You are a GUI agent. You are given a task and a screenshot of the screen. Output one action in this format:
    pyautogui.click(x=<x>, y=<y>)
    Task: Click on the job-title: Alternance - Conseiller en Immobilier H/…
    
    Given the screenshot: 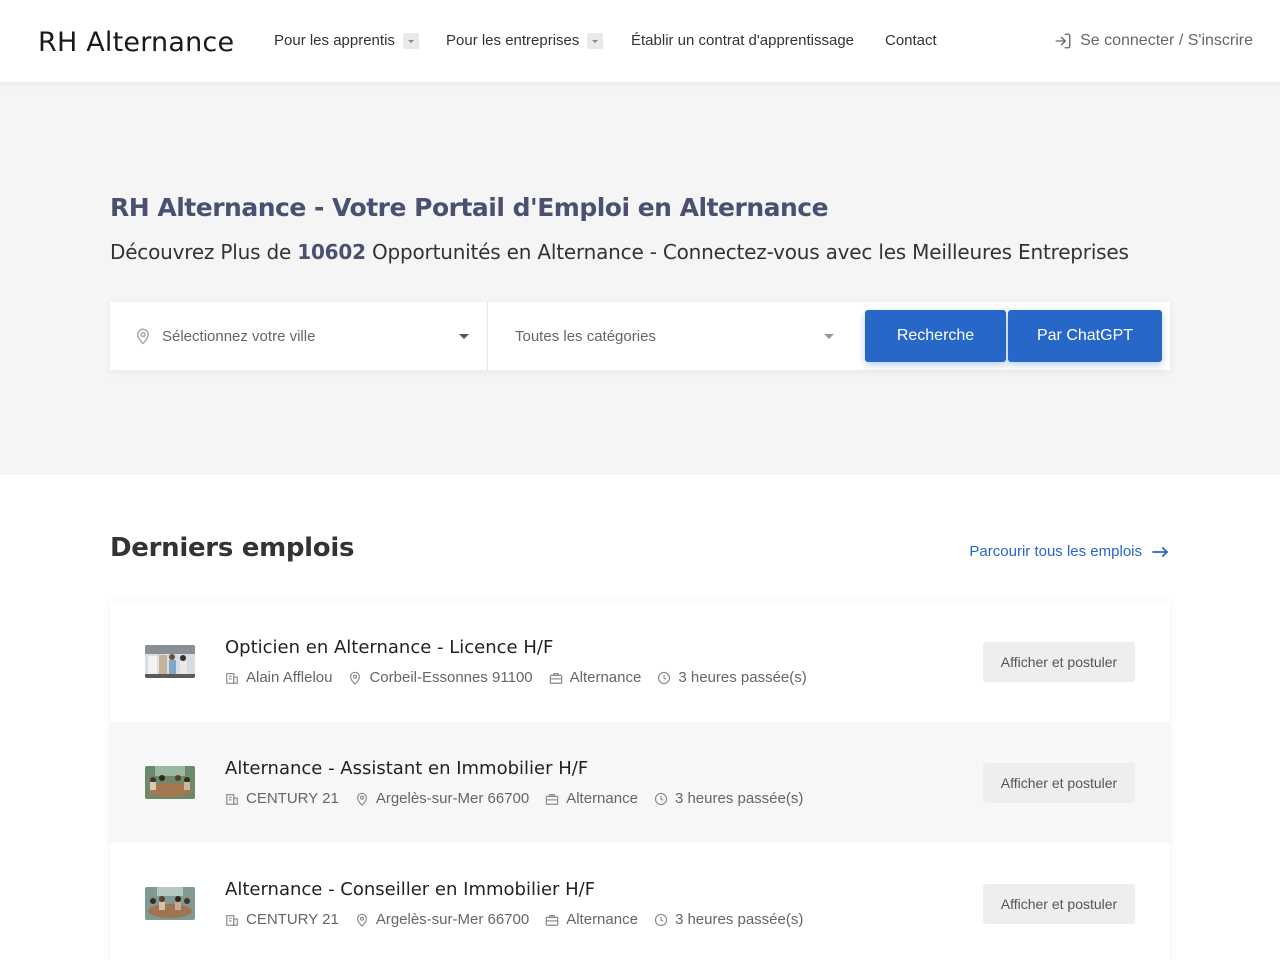 What is the action you would take?
    pyautogui.click(x=410, y=889)
    